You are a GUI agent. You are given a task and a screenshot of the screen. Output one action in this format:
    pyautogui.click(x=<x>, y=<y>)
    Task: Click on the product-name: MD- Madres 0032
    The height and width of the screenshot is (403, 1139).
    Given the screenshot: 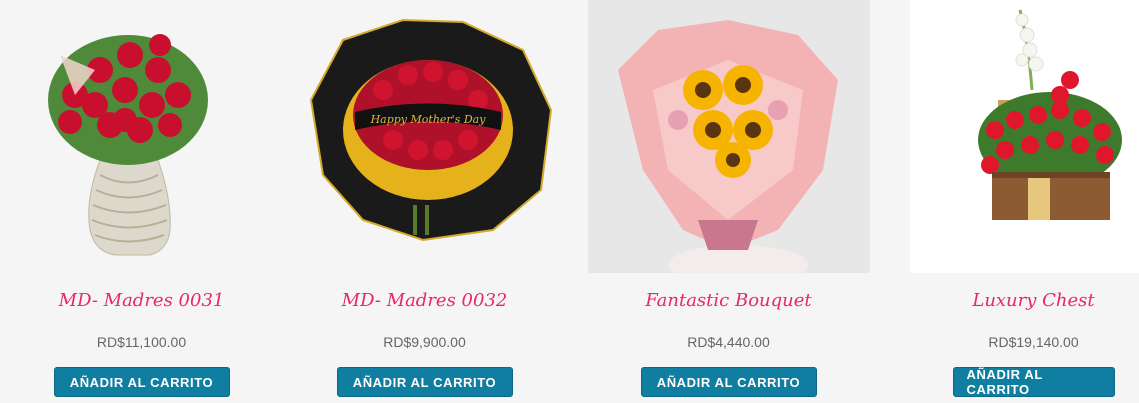 What is the action you would take?
    pyautogui.click(x=425, y=301)
    